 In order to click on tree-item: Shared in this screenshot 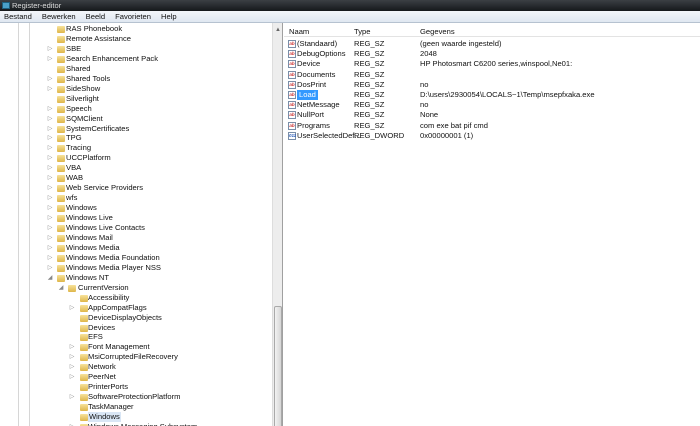, I will do `click(135, 69)`.